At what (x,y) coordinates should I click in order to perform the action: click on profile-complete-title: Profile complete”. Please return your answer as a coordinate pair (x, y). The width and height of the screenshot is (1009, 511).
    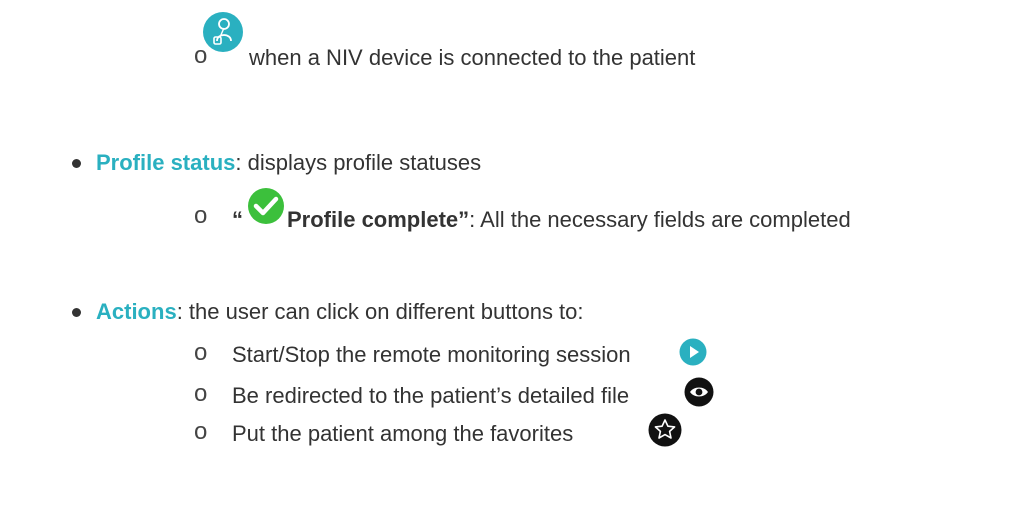
    Looking at the image, I should click on (378, 219).